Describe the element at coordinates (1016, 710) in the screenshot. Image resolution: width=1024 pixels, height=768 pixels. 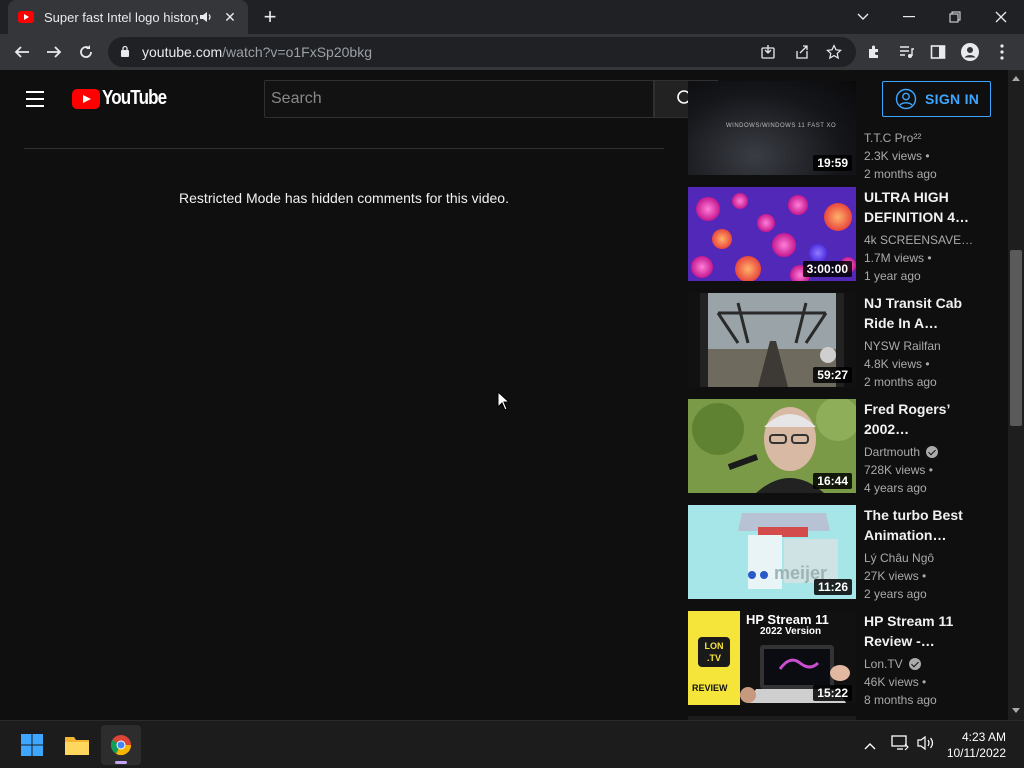
I see `scroll-down-arrow-icon` at that location.